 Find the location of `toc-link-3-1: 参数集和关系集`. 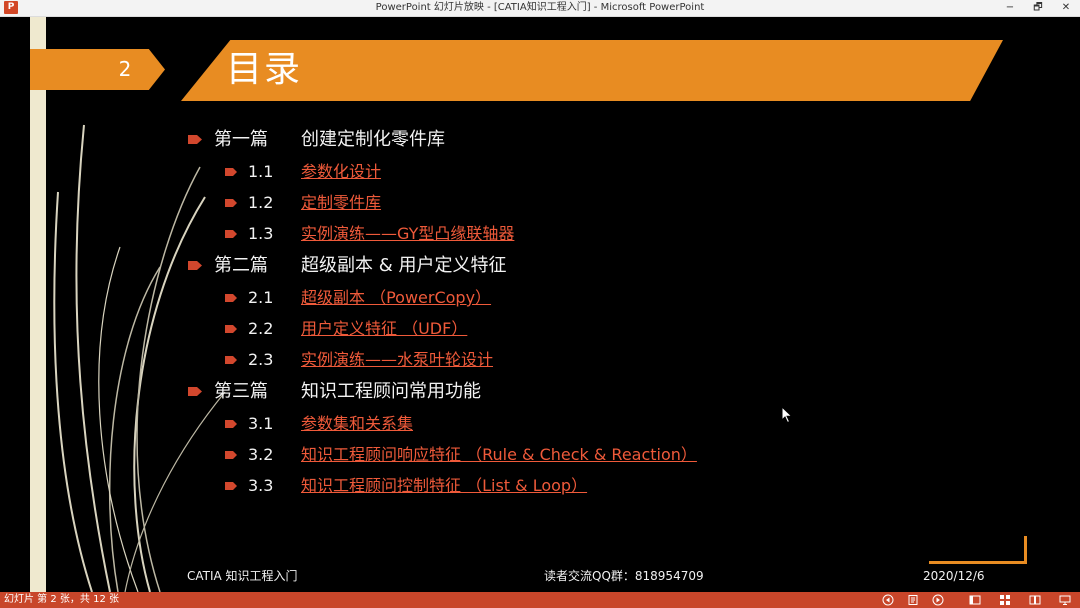

toc-link-3-1: 参数集和关系集 is located at coordinates (357, 424).